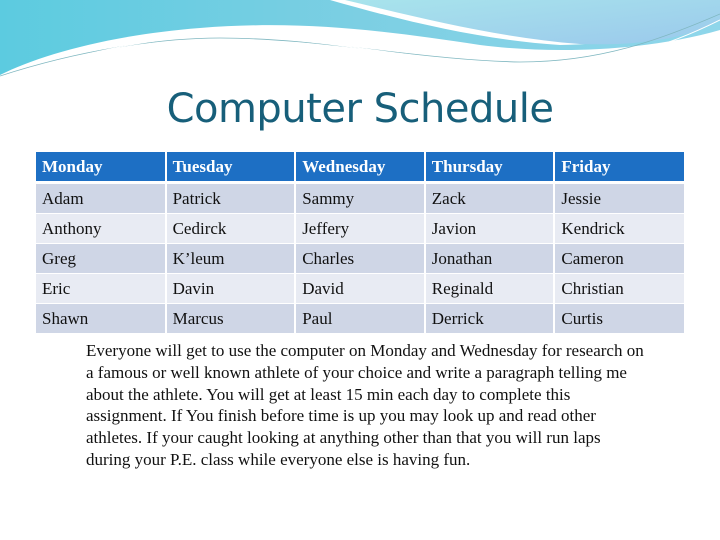 This screenshot has width=720, height=540. I want to click on table-row: Eric Davin David Reginald Christian, so click(360, 288).